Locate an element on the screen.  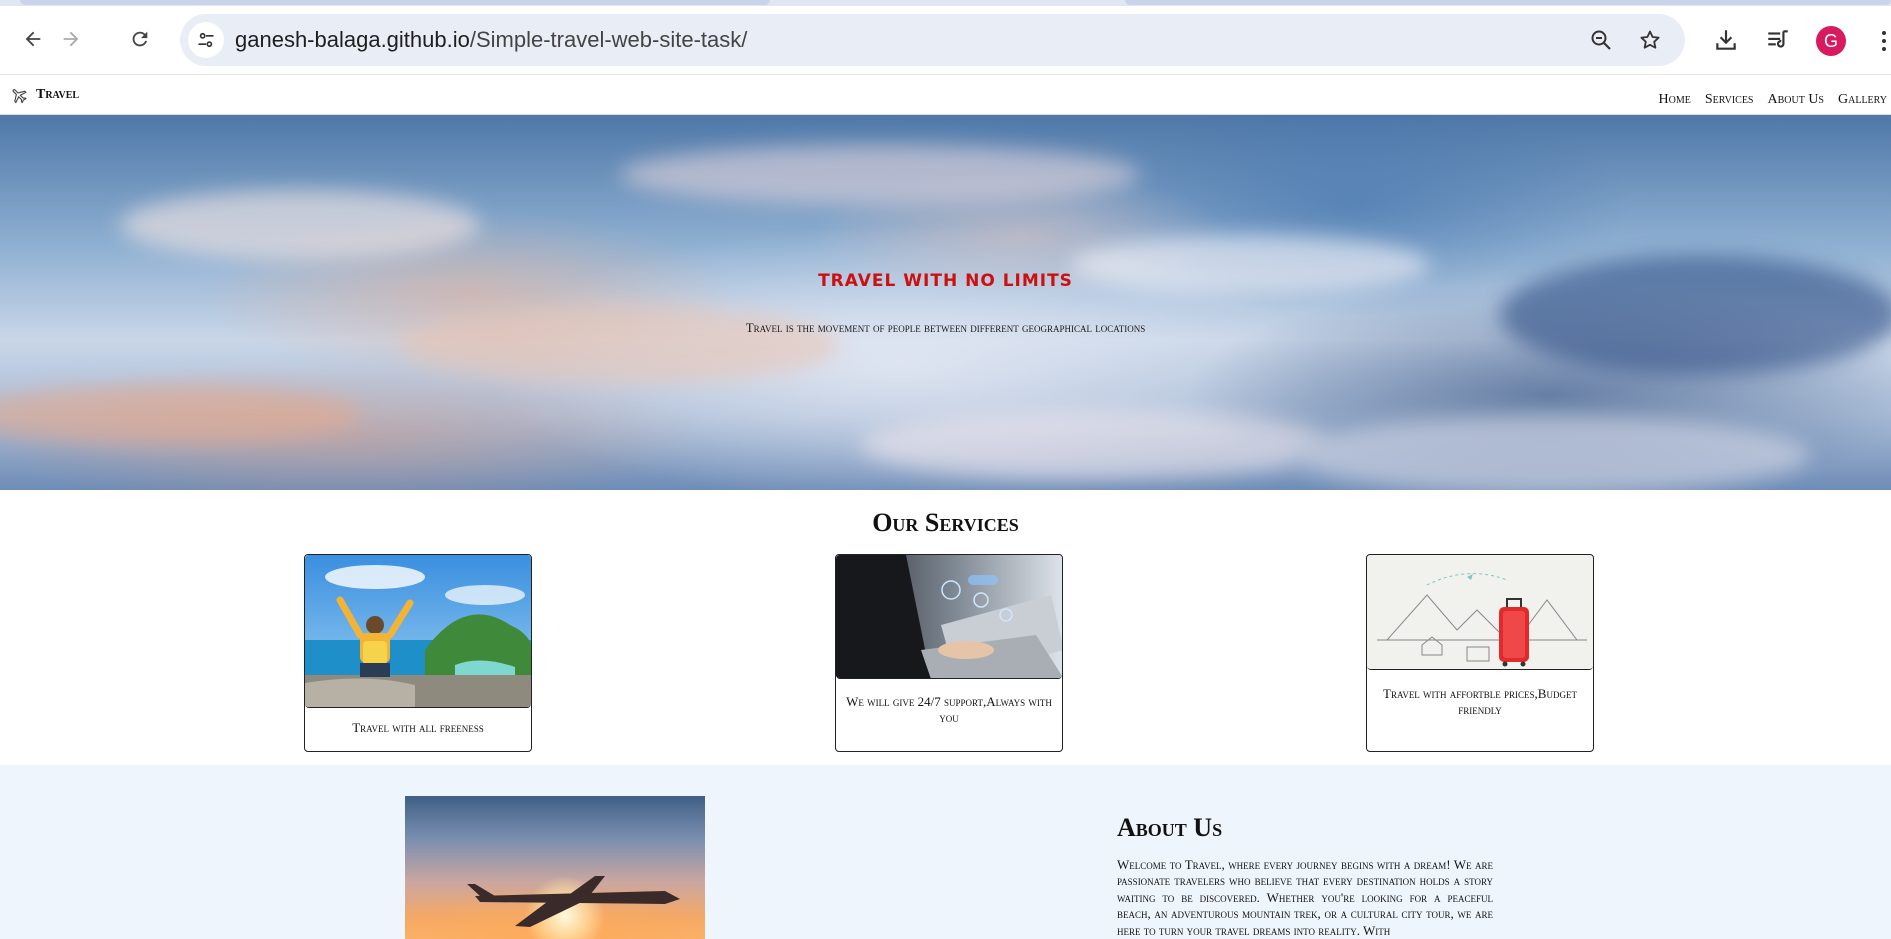
tune-icon is located at coordinates (206, 40).